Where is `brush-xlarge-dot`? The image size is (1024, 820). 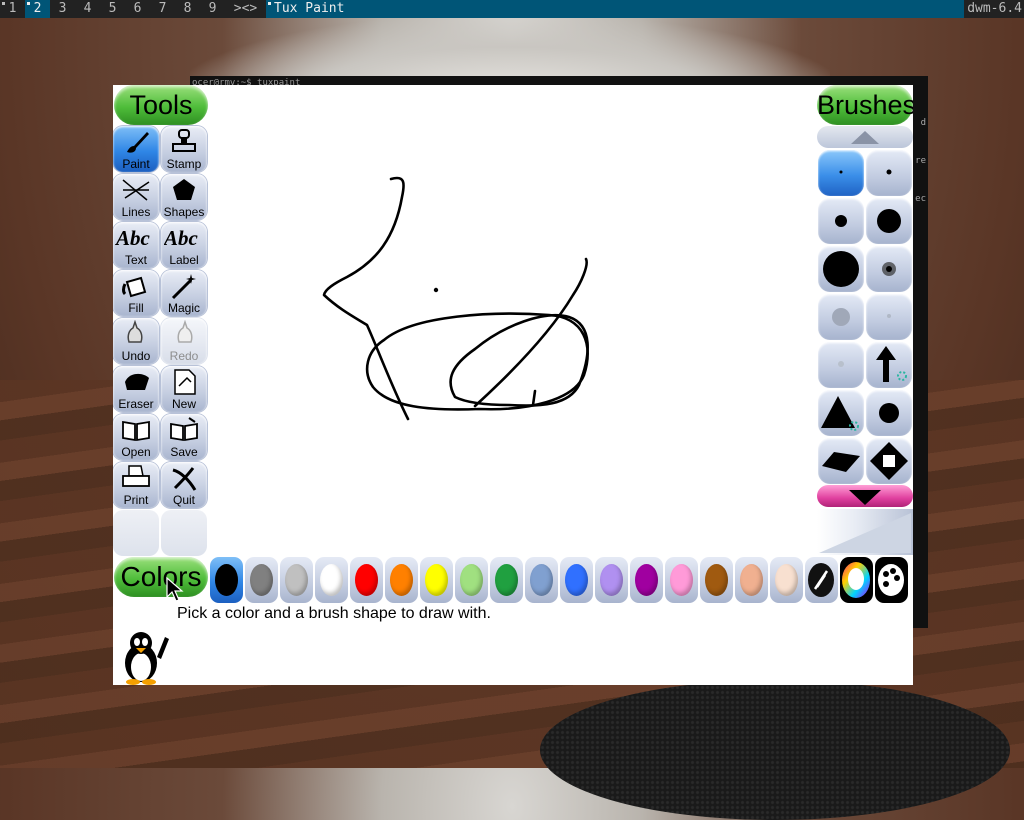 brush-xlarge-dot is located at coordinates (841, 269).